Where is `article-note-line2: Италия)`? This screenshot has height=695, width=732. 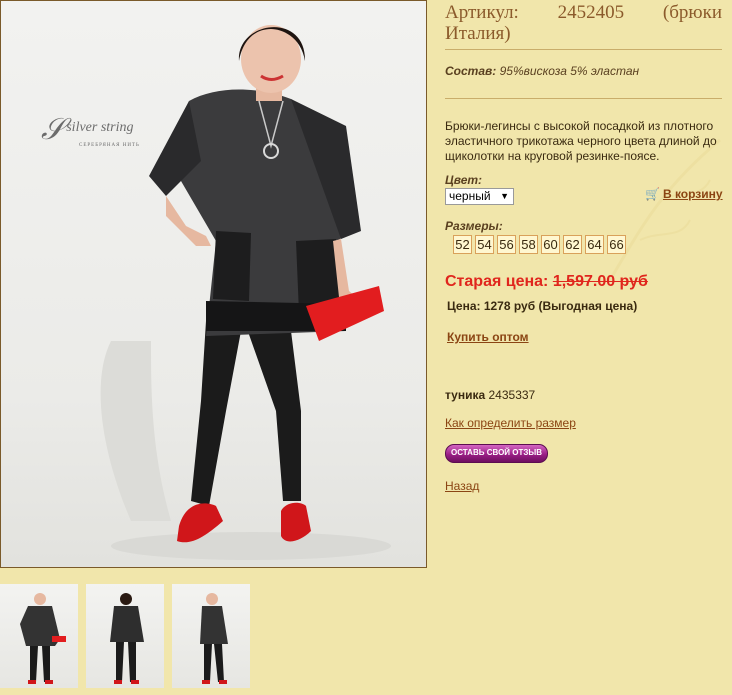
article-note-line2: Италия) is located at coordinates (478, 33).